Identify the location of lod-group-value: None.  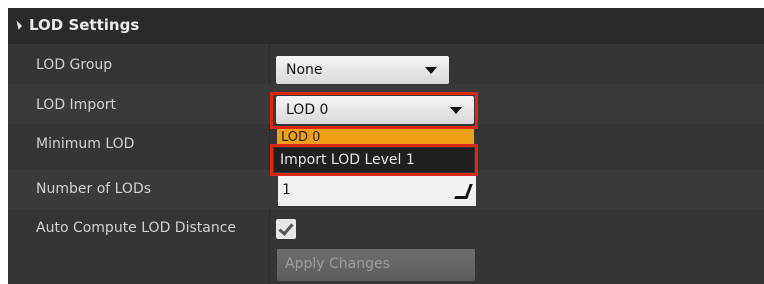
(304, 70).